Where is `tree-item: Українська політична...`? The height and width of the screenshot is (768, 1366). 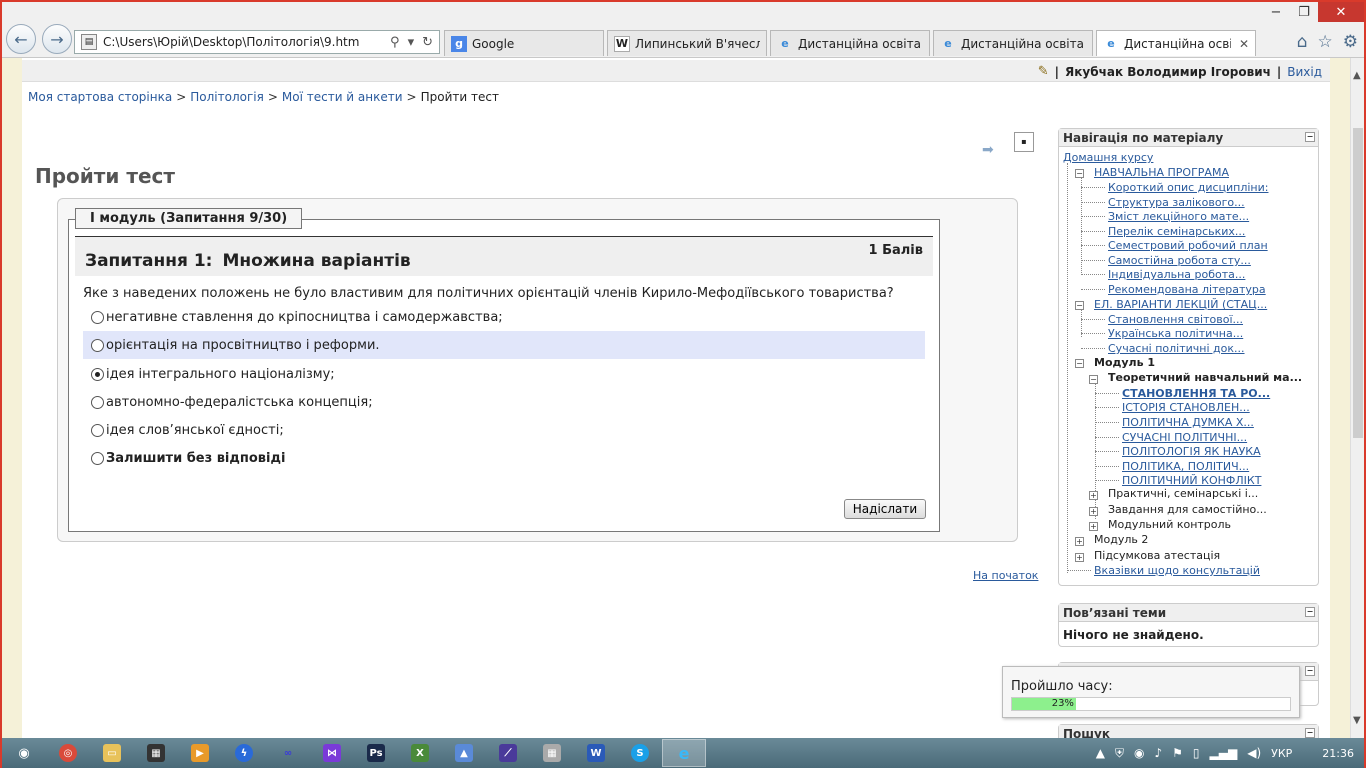
tree-item: Українська політична... is located at coordinates (1175, 333).